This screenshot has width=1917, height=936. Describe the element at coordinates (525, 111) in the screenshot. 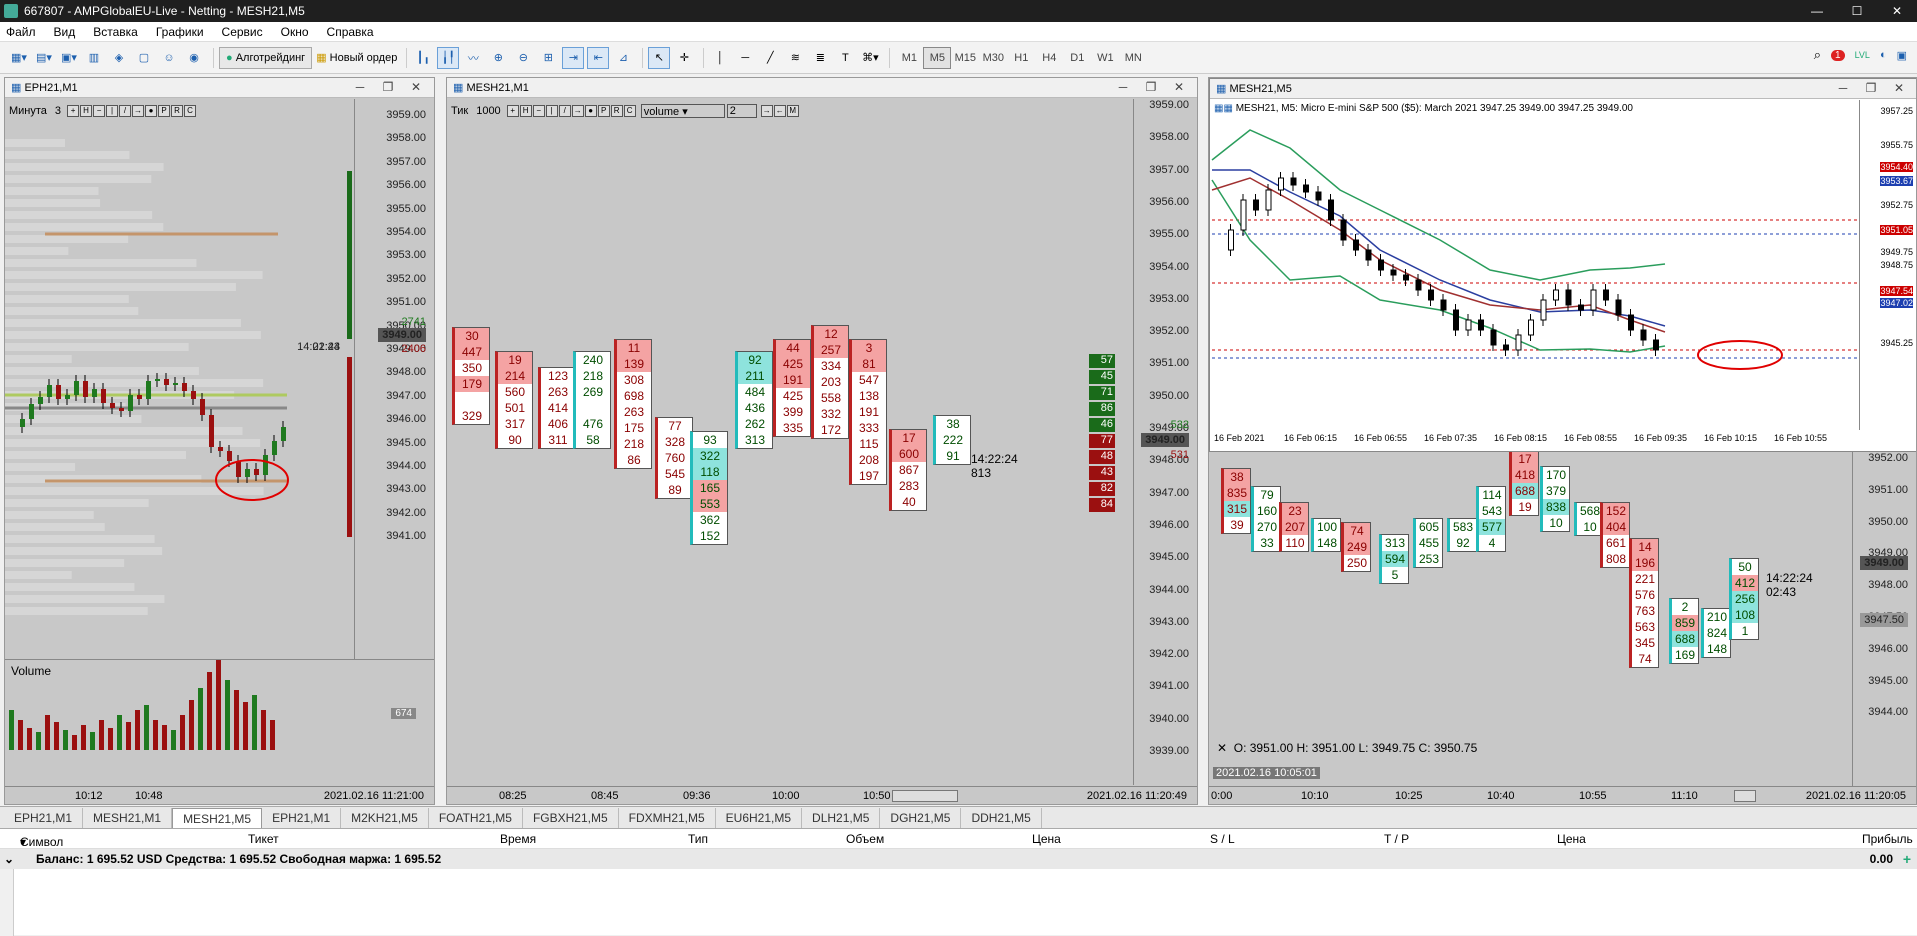

I see `h-icon: H` at that location.